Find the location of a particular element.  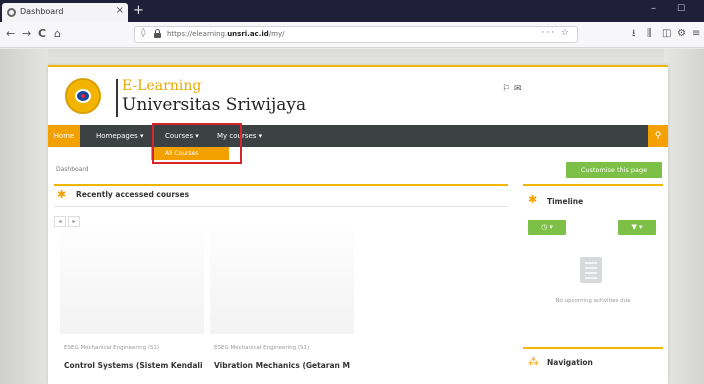

reload-button: C is located at coordinates (42, 34).